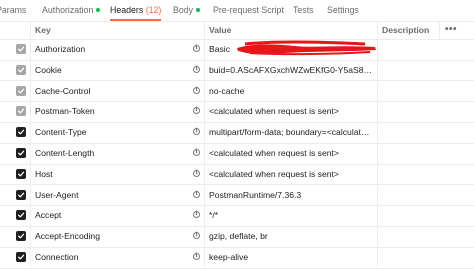  I want to click on tab-tests: Tests, so click(303, 13).